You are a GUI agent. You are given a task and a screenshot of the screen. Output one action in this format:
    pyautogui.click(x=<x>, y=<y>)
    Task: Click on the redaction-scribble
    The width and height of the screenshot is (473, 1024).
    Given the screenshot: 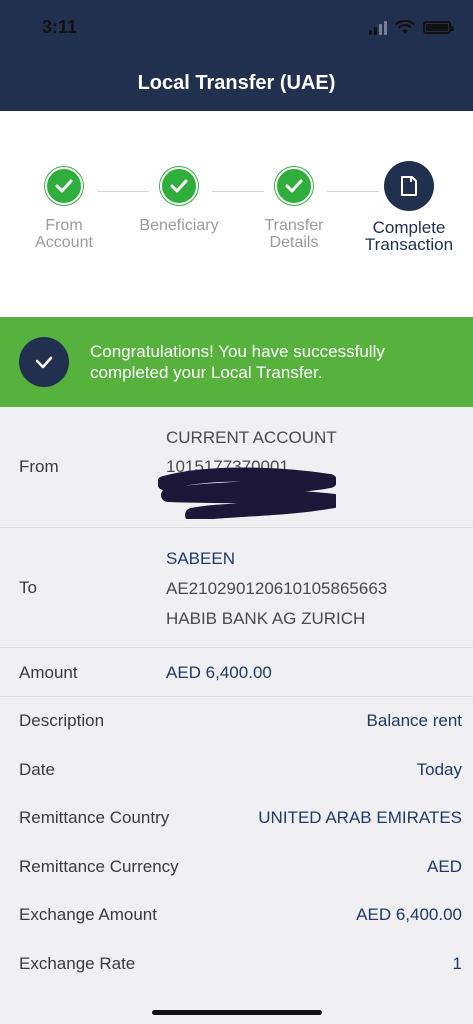 What is the action you would take?
    pyautogui.click(x=247, y=493)
    